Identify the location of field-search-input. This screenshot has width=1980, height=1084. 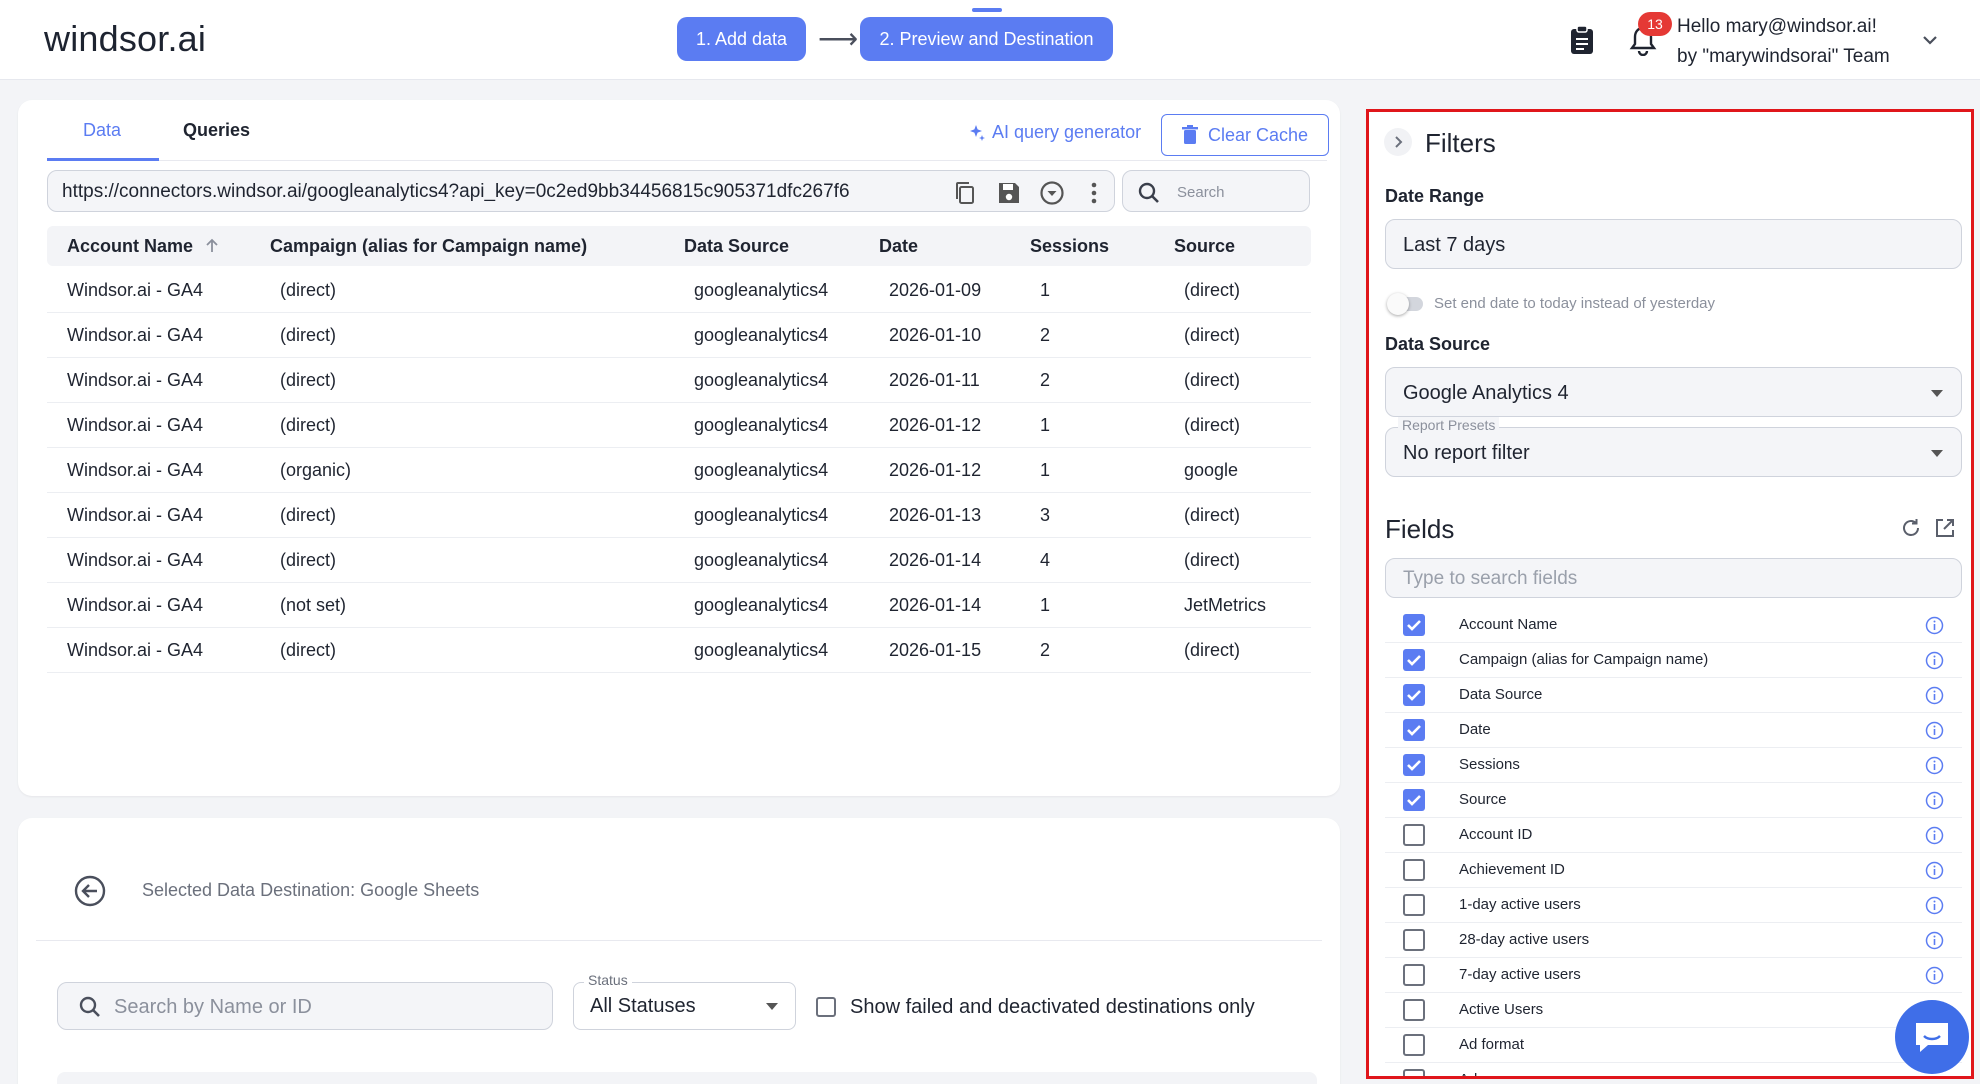
(1673, 579).